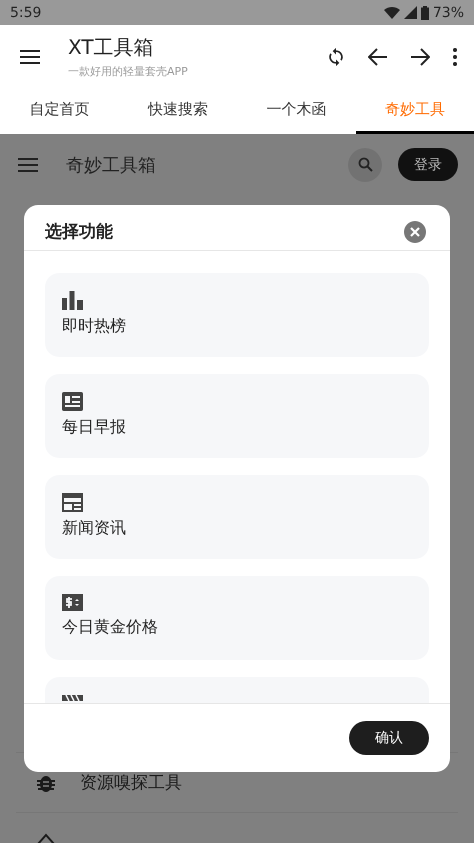 The image size is (474, 843). I want to click on option-label: 新闻资讯, so click(94, 528).